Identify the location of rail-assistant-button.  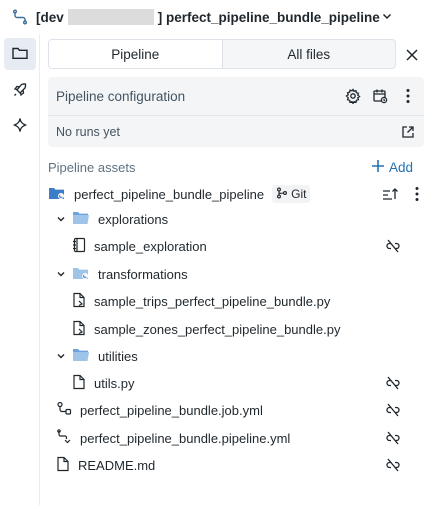
(20, 126).